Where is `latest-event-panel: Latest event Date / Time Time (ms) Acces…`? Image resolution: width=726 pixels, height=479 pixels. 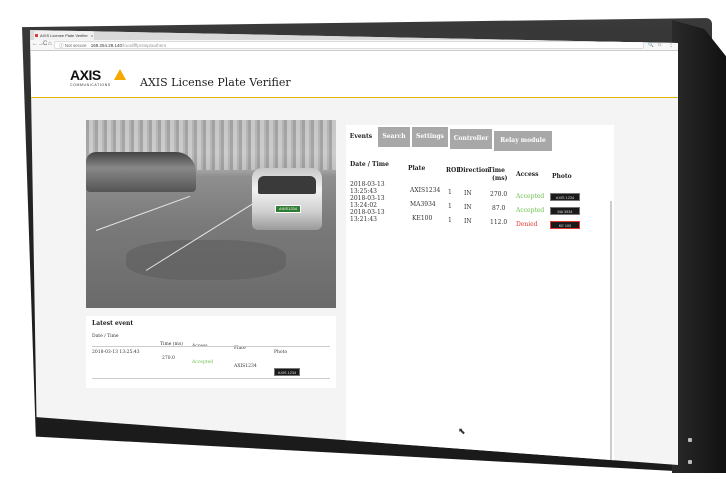 latest-event-panel: Latest event Date / Time Time (ms) Acces… is located at coordinates (211, 352).